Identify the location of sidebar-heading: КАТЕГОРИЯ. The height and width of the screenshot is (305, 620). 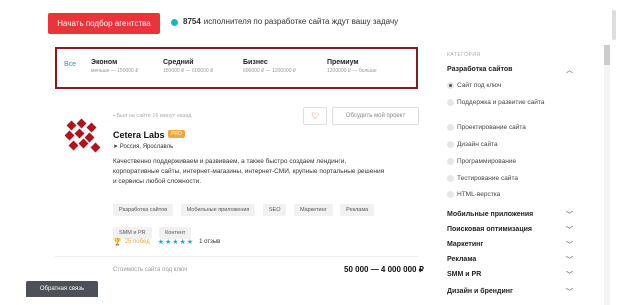
(464, 55).